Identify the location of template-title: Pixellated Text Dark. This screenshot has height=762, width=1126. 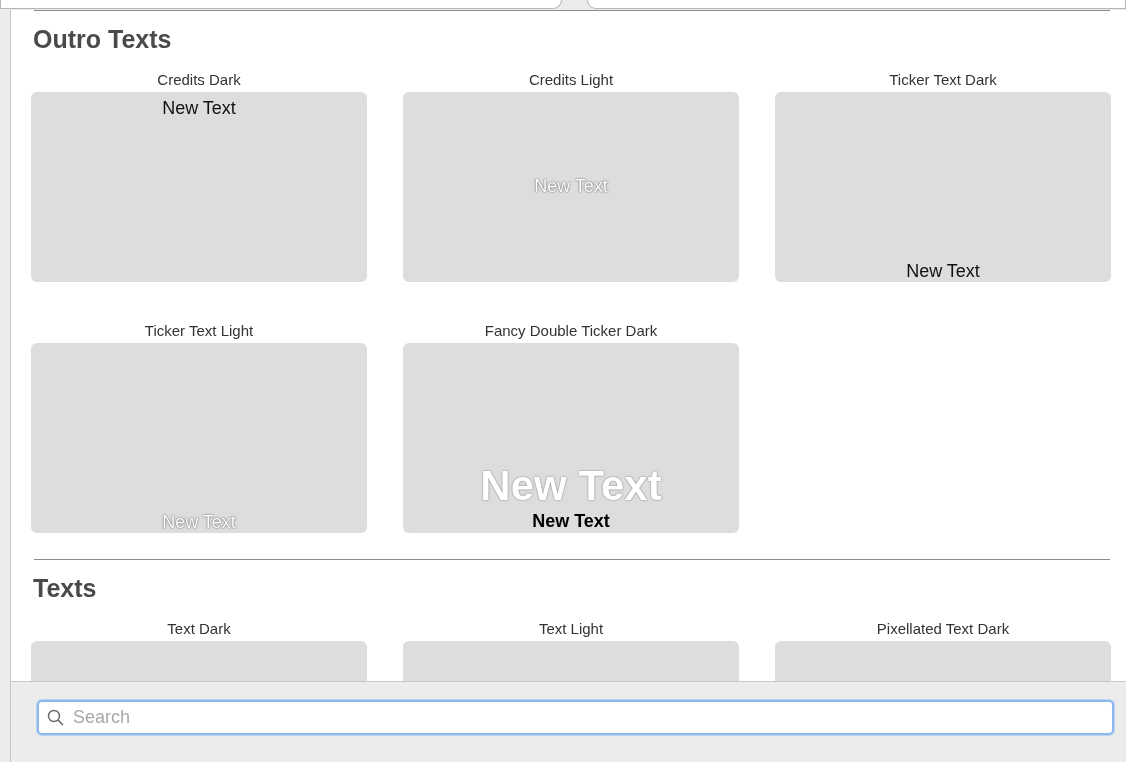
(943, 629).